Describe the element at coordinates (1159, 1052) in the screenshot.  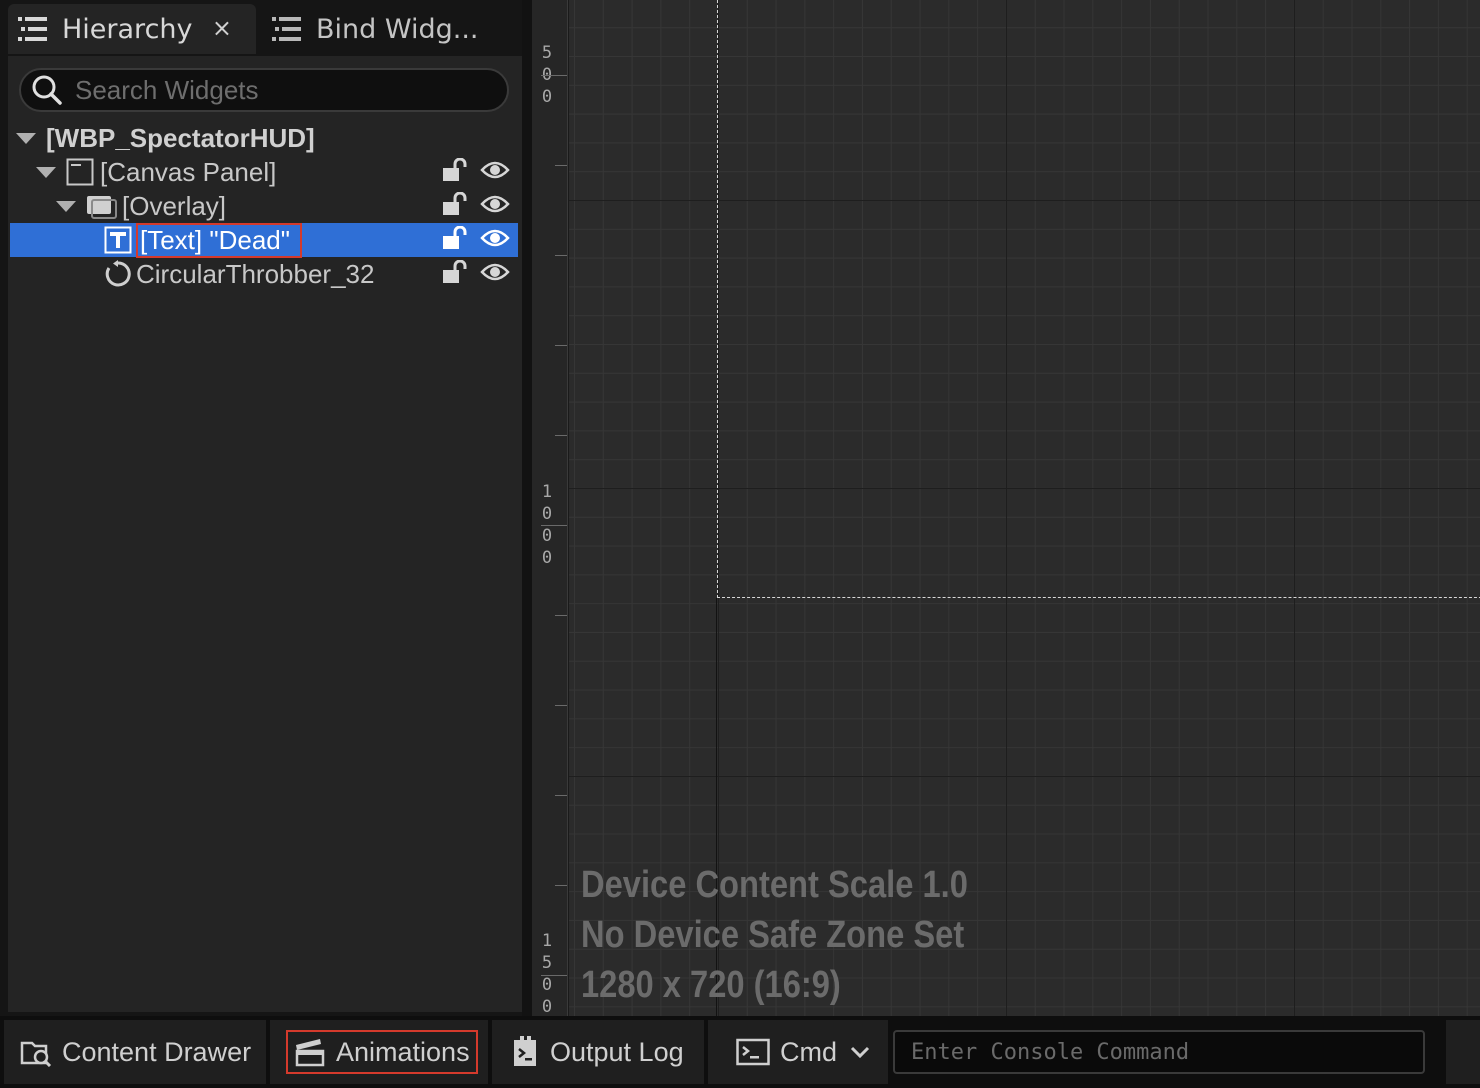
I see `console-command-input` at that location.